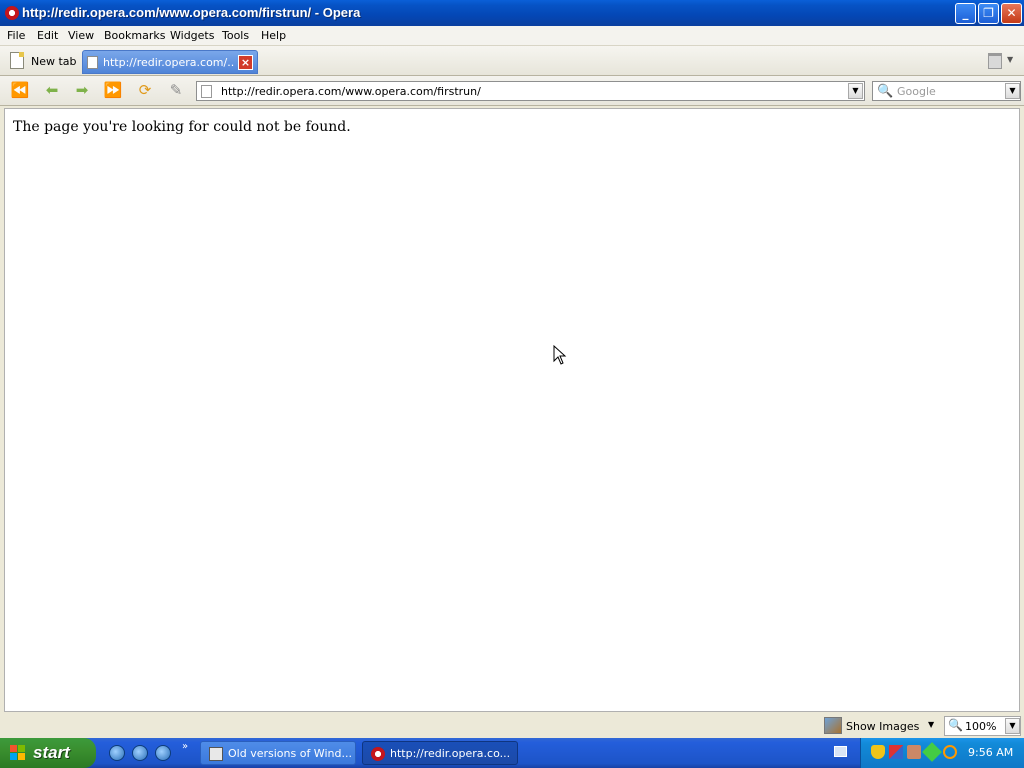 Image resolution: width=1024 pixels, height=768 pixels. What do you see at coordinates (176, 90) in the screenshot?
I see `pencil-icon: ✎` at bounding box center [176, 90].